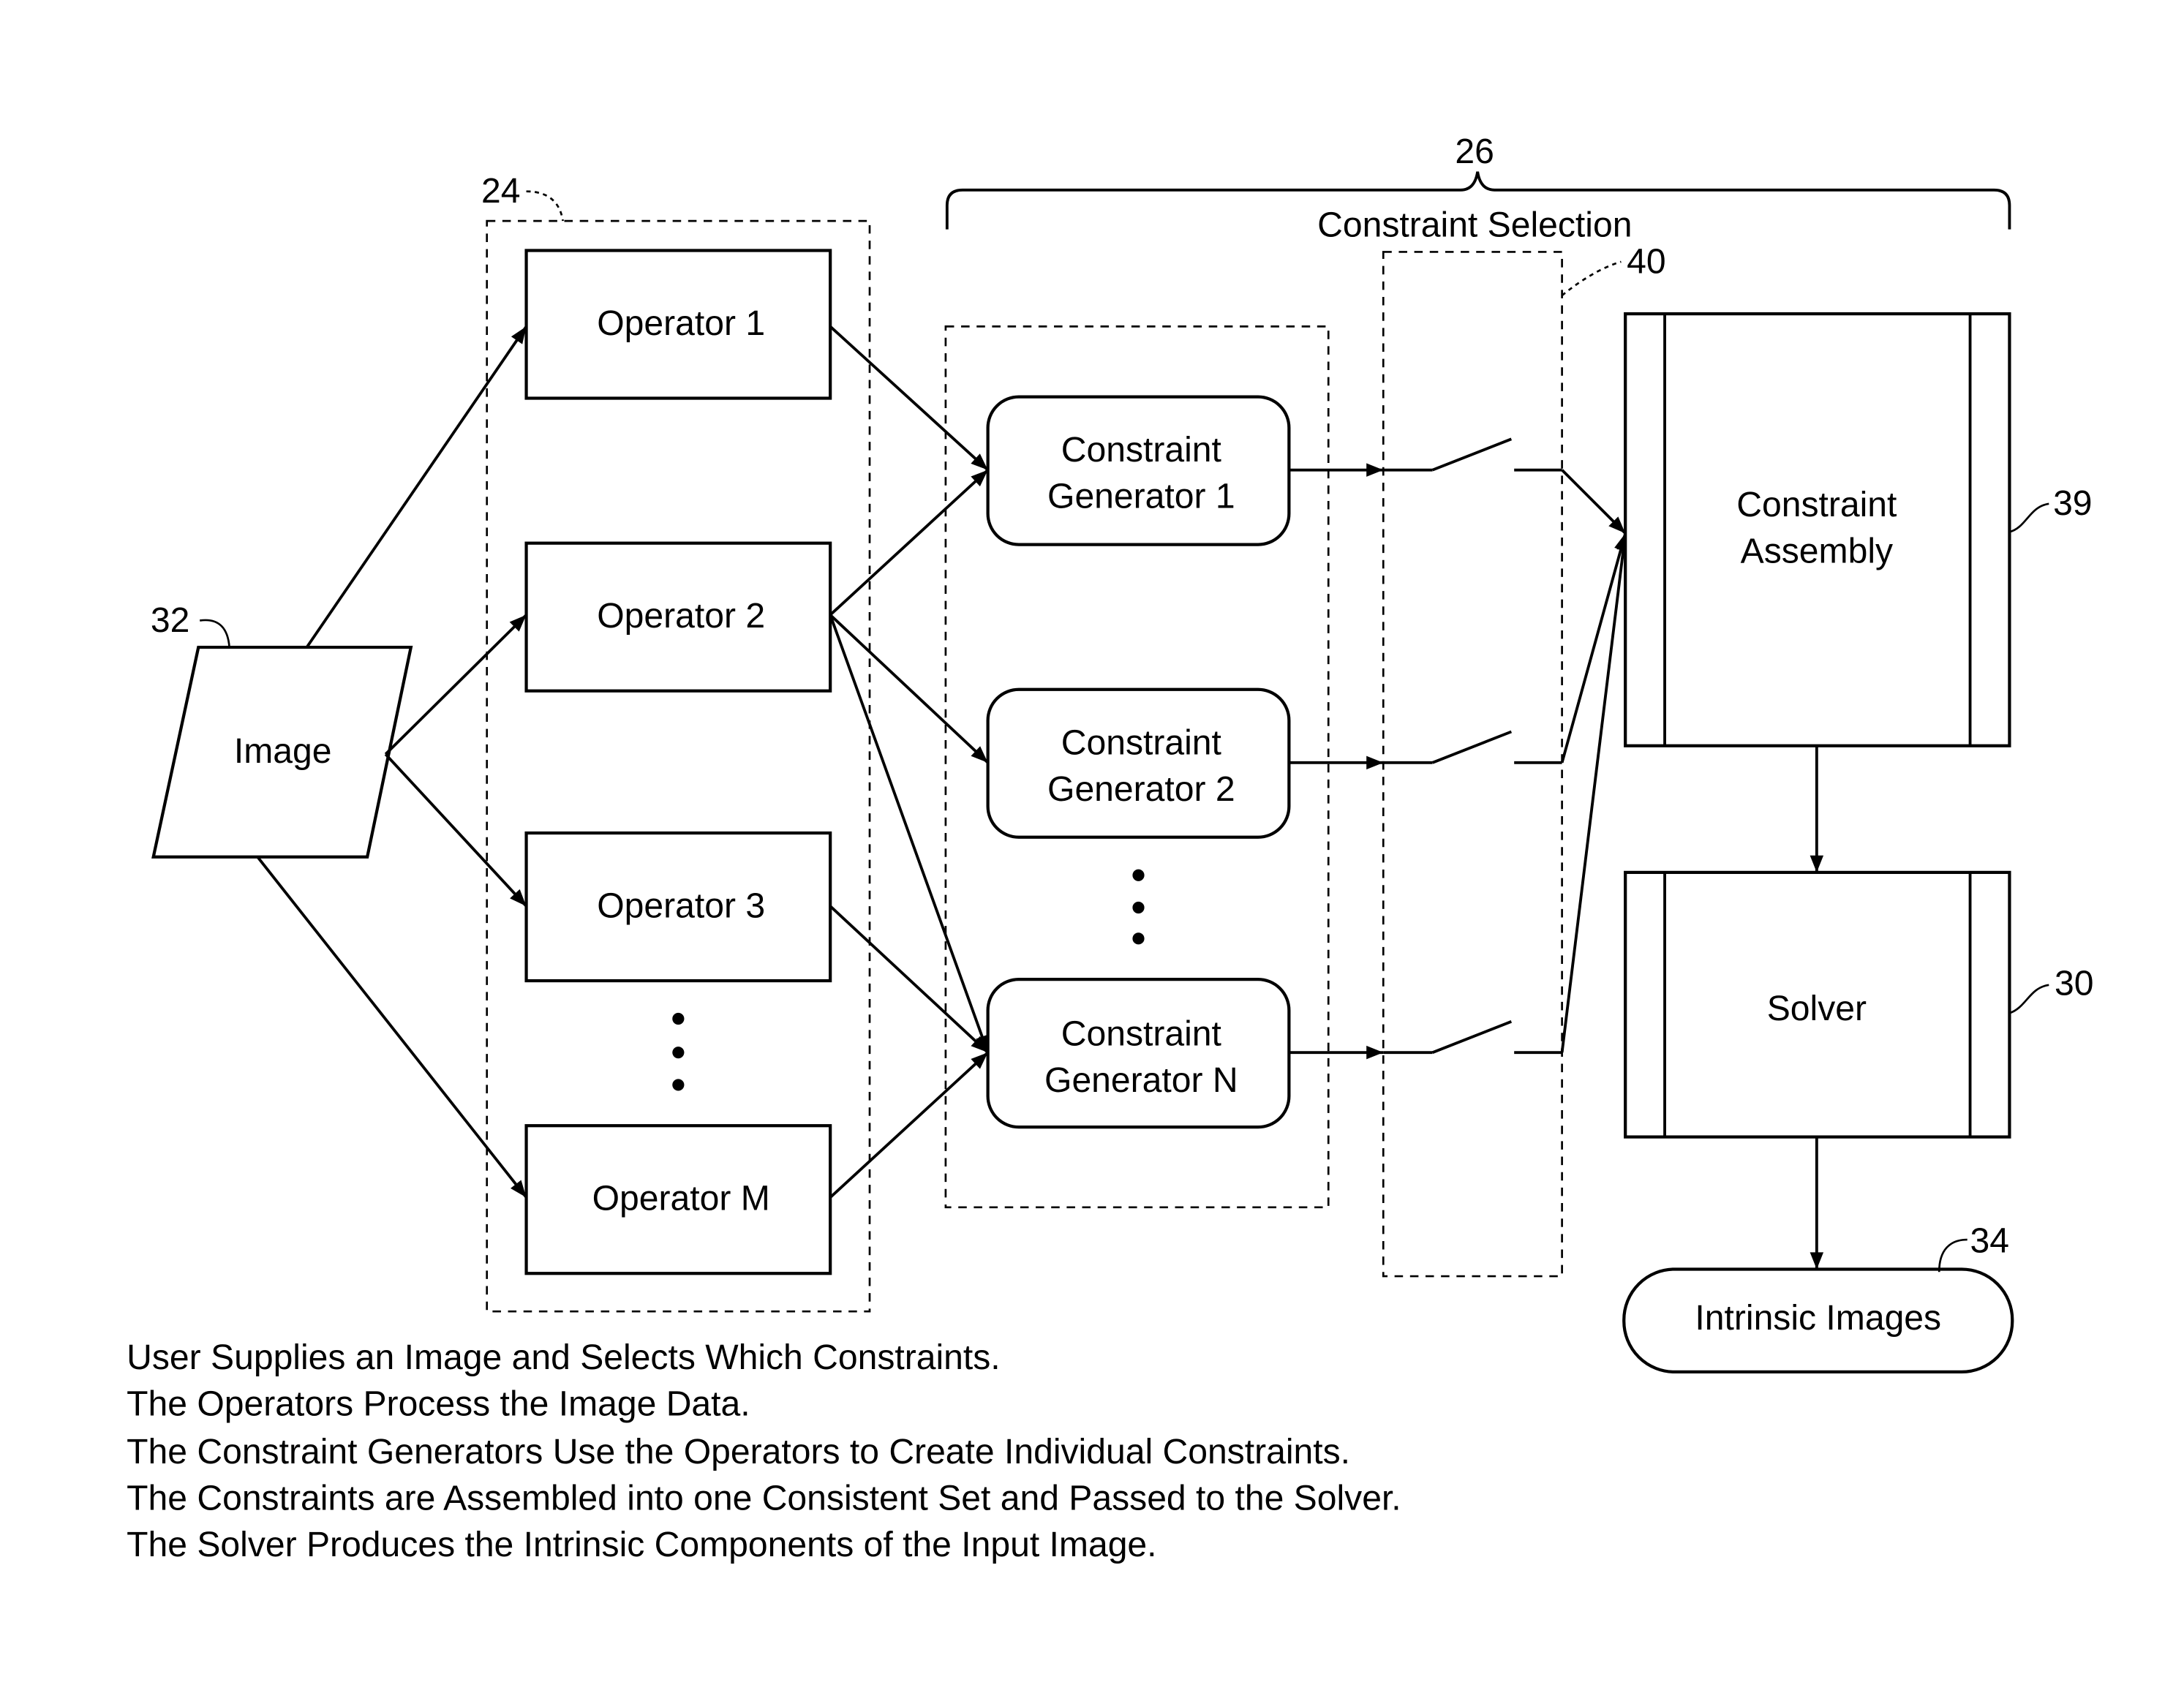 The image size is (2184, 1704). What do you see at coordinates (1646, 261) in the screenshot?
I see `switches-group-ref: 40` at bounding box center [1646, 261].